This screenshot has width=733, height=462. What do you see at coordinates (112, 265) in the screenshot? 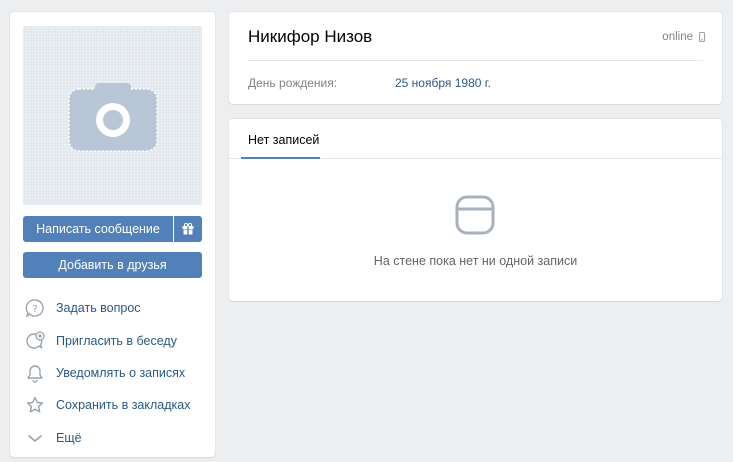
I see `add-friend-button: Добавить в друзья` at bounding box center [112, 265].